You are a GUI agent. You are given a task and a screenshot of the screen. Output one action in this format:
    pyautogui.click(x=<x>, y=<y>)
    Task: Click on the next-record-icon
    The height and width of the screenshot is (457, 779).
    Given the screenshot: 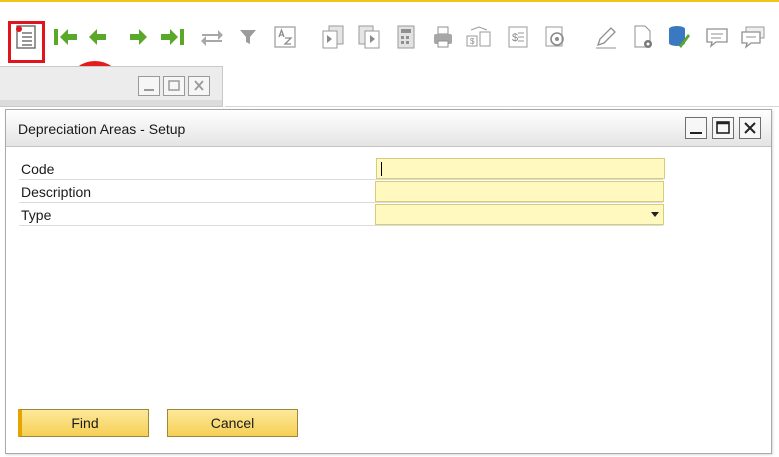 What is the action you would take?
    pyautogui.click(x=138, y=37)
    